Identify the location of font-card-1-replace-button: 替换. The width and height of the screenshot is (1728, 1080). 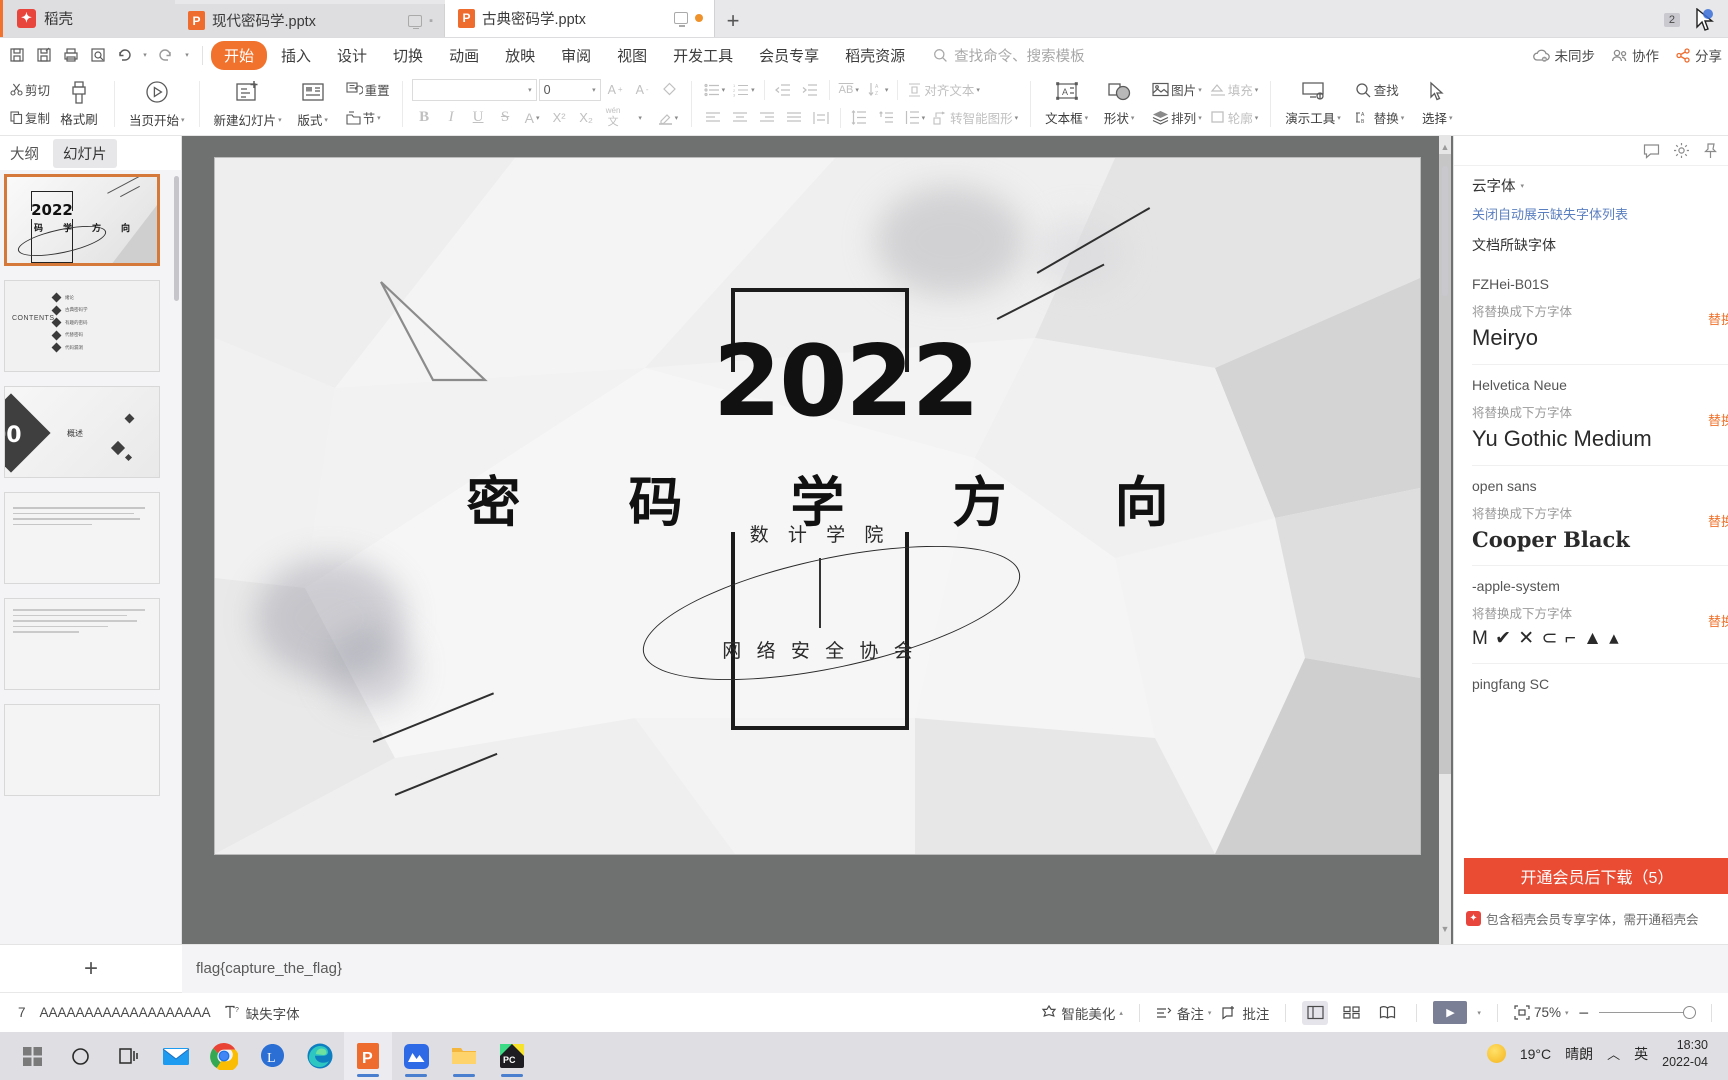
(1718, 318).